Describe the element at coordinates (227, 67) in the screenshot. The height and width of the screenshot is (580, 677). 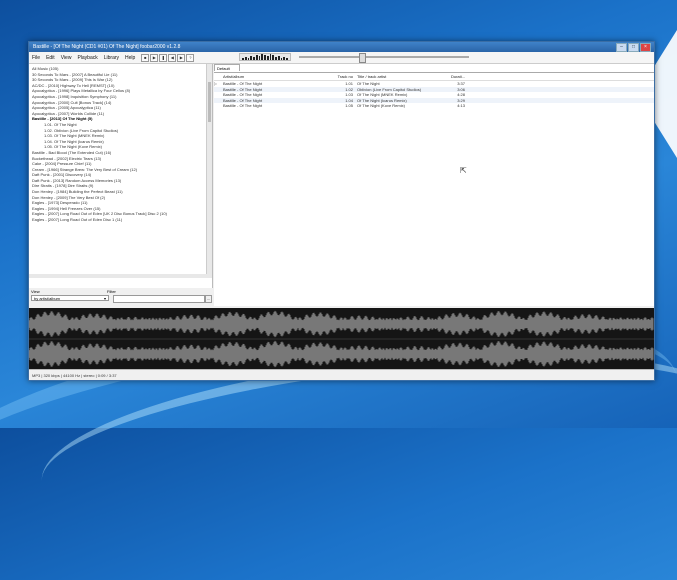
I see `tab-default: Default` at that location.